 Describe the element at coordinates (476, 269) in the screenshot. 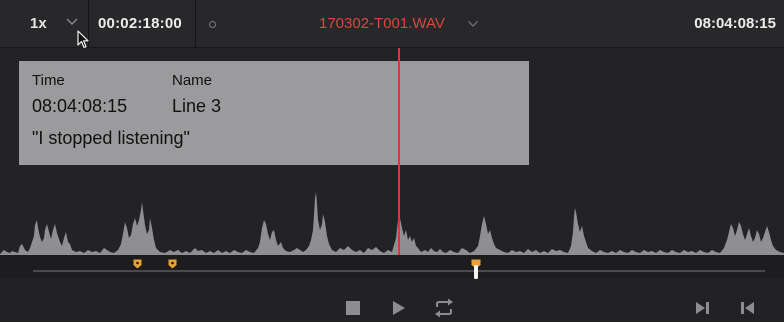

I see `playhead-handle` at that location.